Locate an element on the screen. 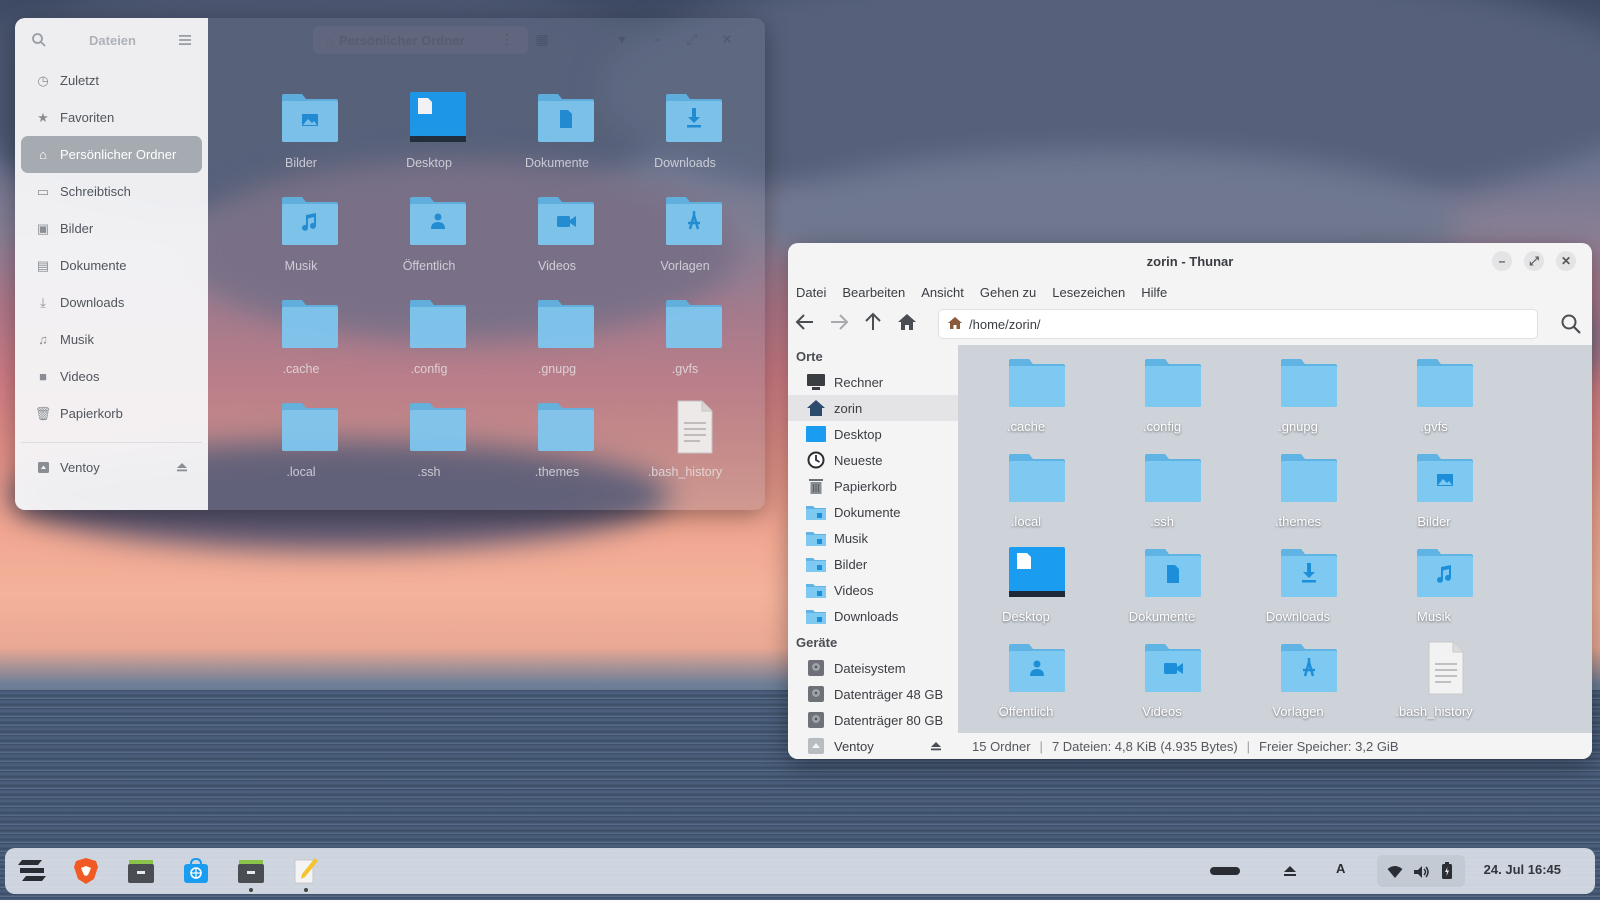 The width and height of the screenshot is (1600, 900). menu-ansicht: Ansicht is located at coordinates (942, 292).